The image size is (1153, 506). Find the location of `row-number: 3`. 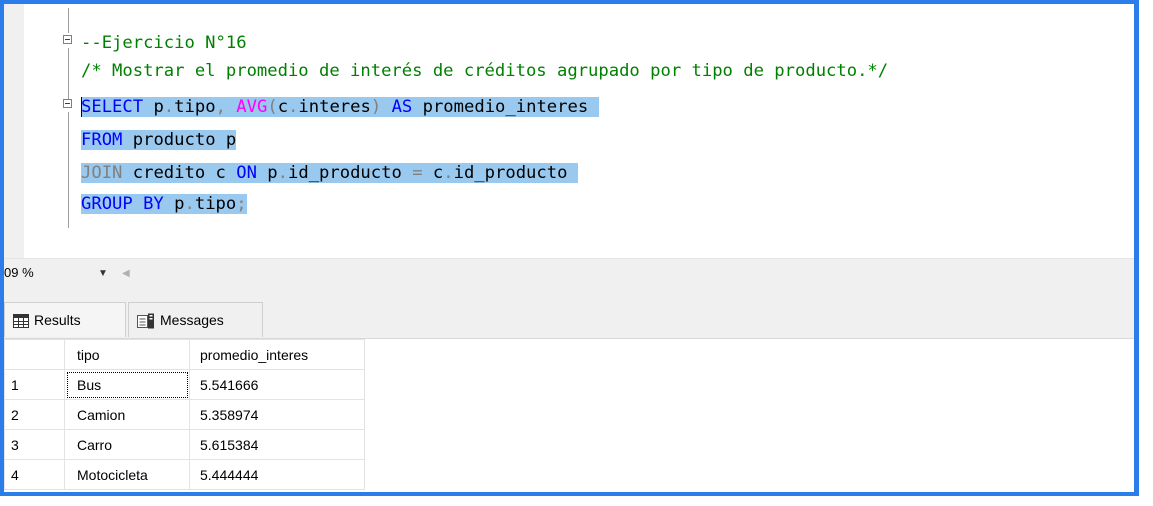

row-number: 3 is located at coordinates (34, 444).